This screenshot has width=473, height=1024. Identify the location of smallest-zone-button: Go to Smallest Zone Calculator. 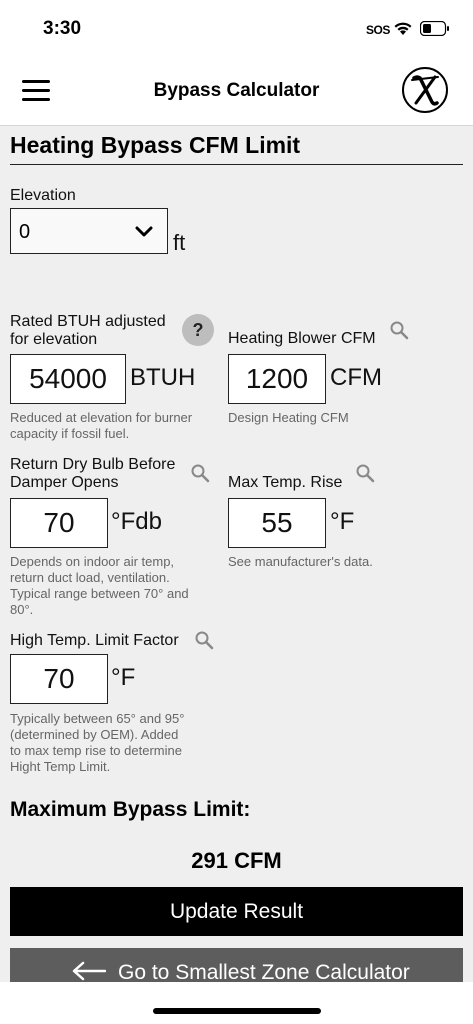
(236, 965).